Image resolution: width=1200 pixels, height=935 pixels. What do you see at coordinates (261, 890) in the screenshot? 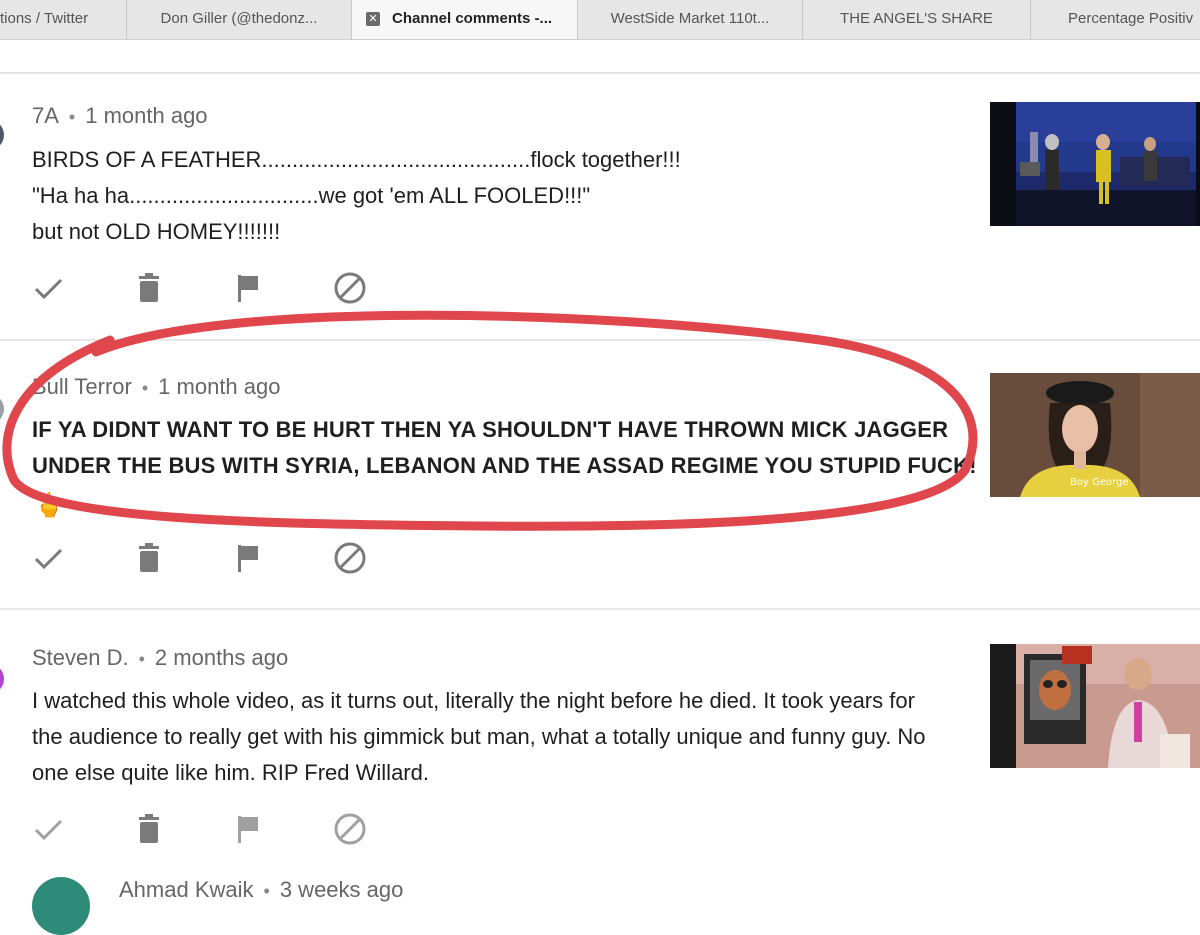
I see `comment-meta: Ahmad Kwaik • 3 weeks ago` at bounding box center [261, 890].